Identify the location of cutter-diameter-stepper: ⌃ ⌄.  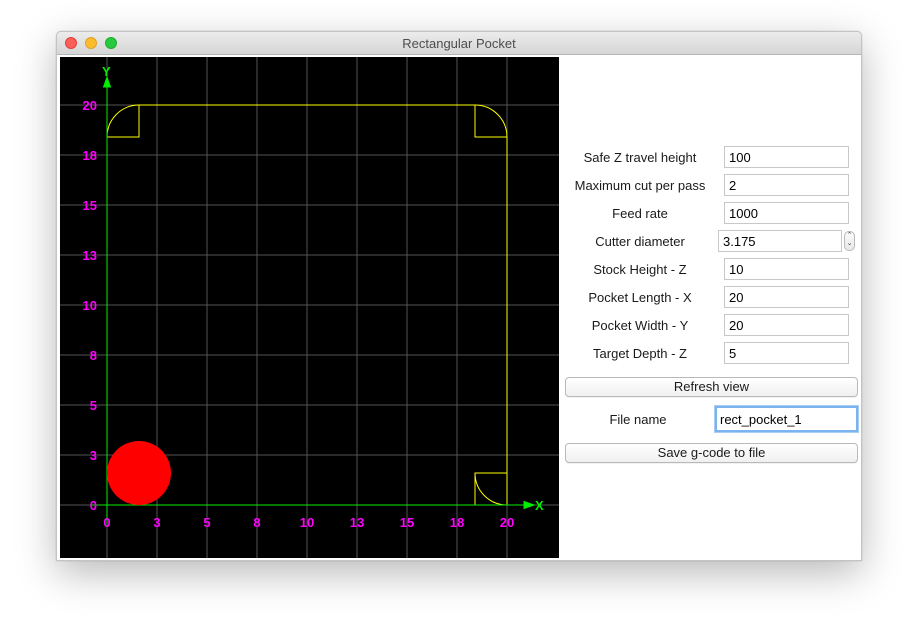
(849, 241).